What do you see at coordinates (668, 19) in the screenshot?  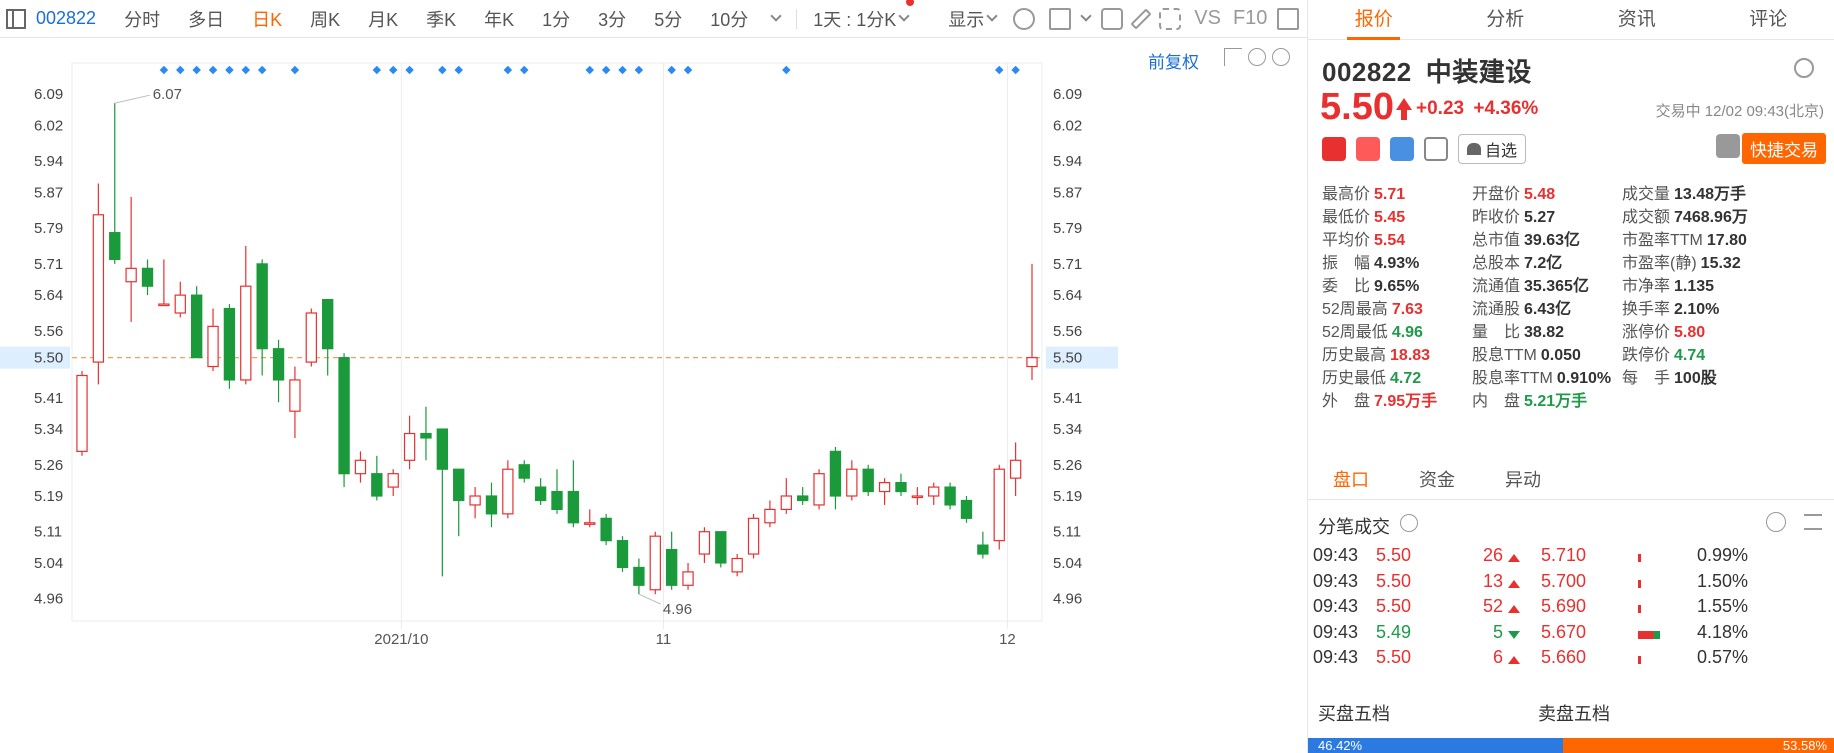 I see `tab-5min: 5分` at bounding box center [668, 19].